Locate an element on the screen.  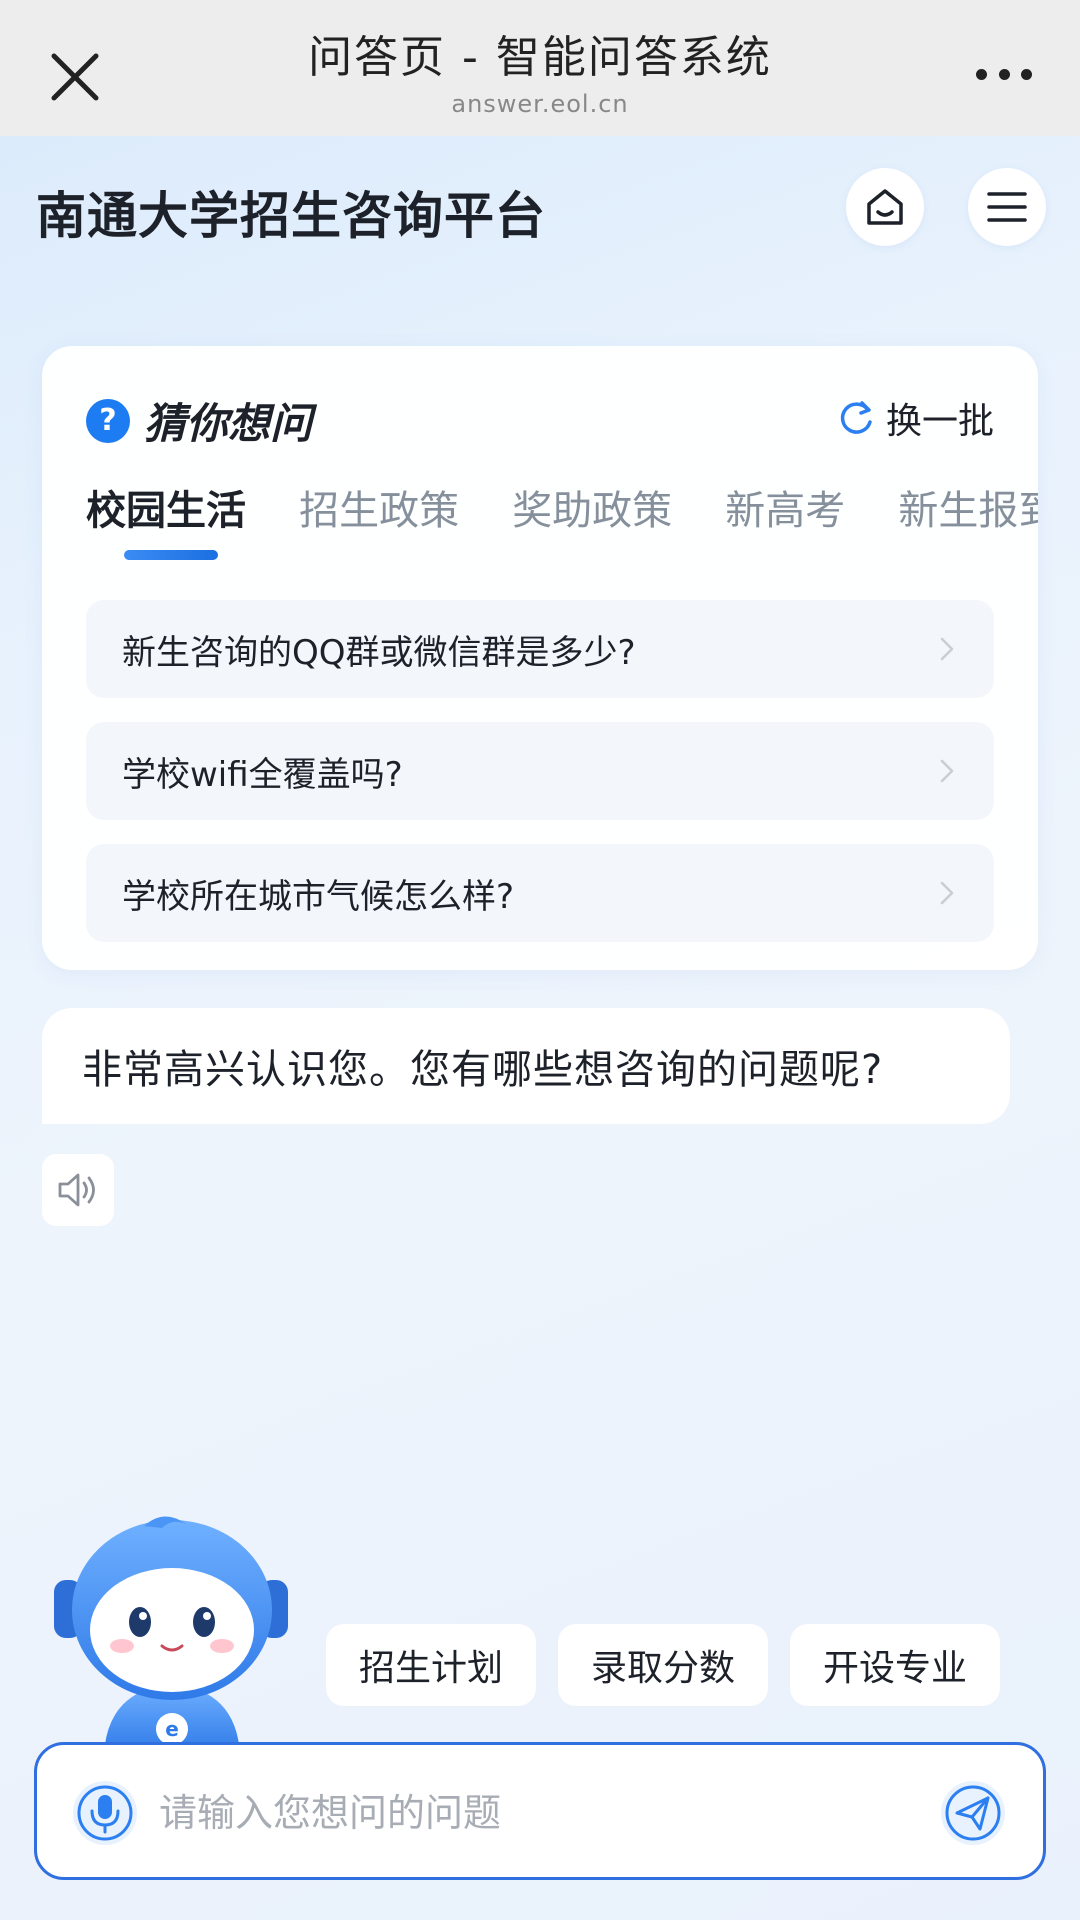
svg-text: e is located at coordinates (172, 1729).